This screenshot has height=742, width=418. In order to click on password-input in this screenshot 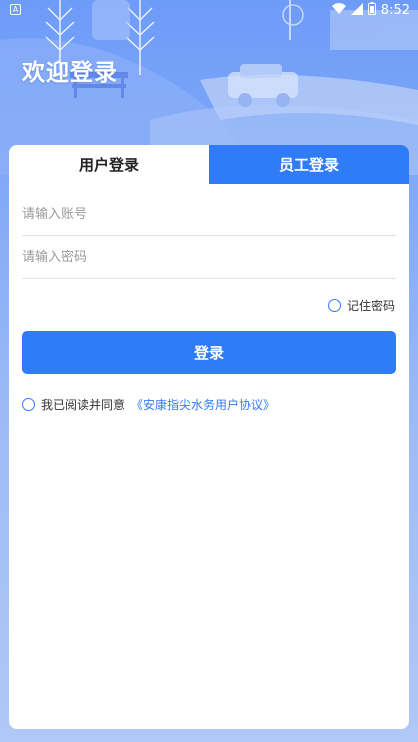, I will do `click(209, 257)`.